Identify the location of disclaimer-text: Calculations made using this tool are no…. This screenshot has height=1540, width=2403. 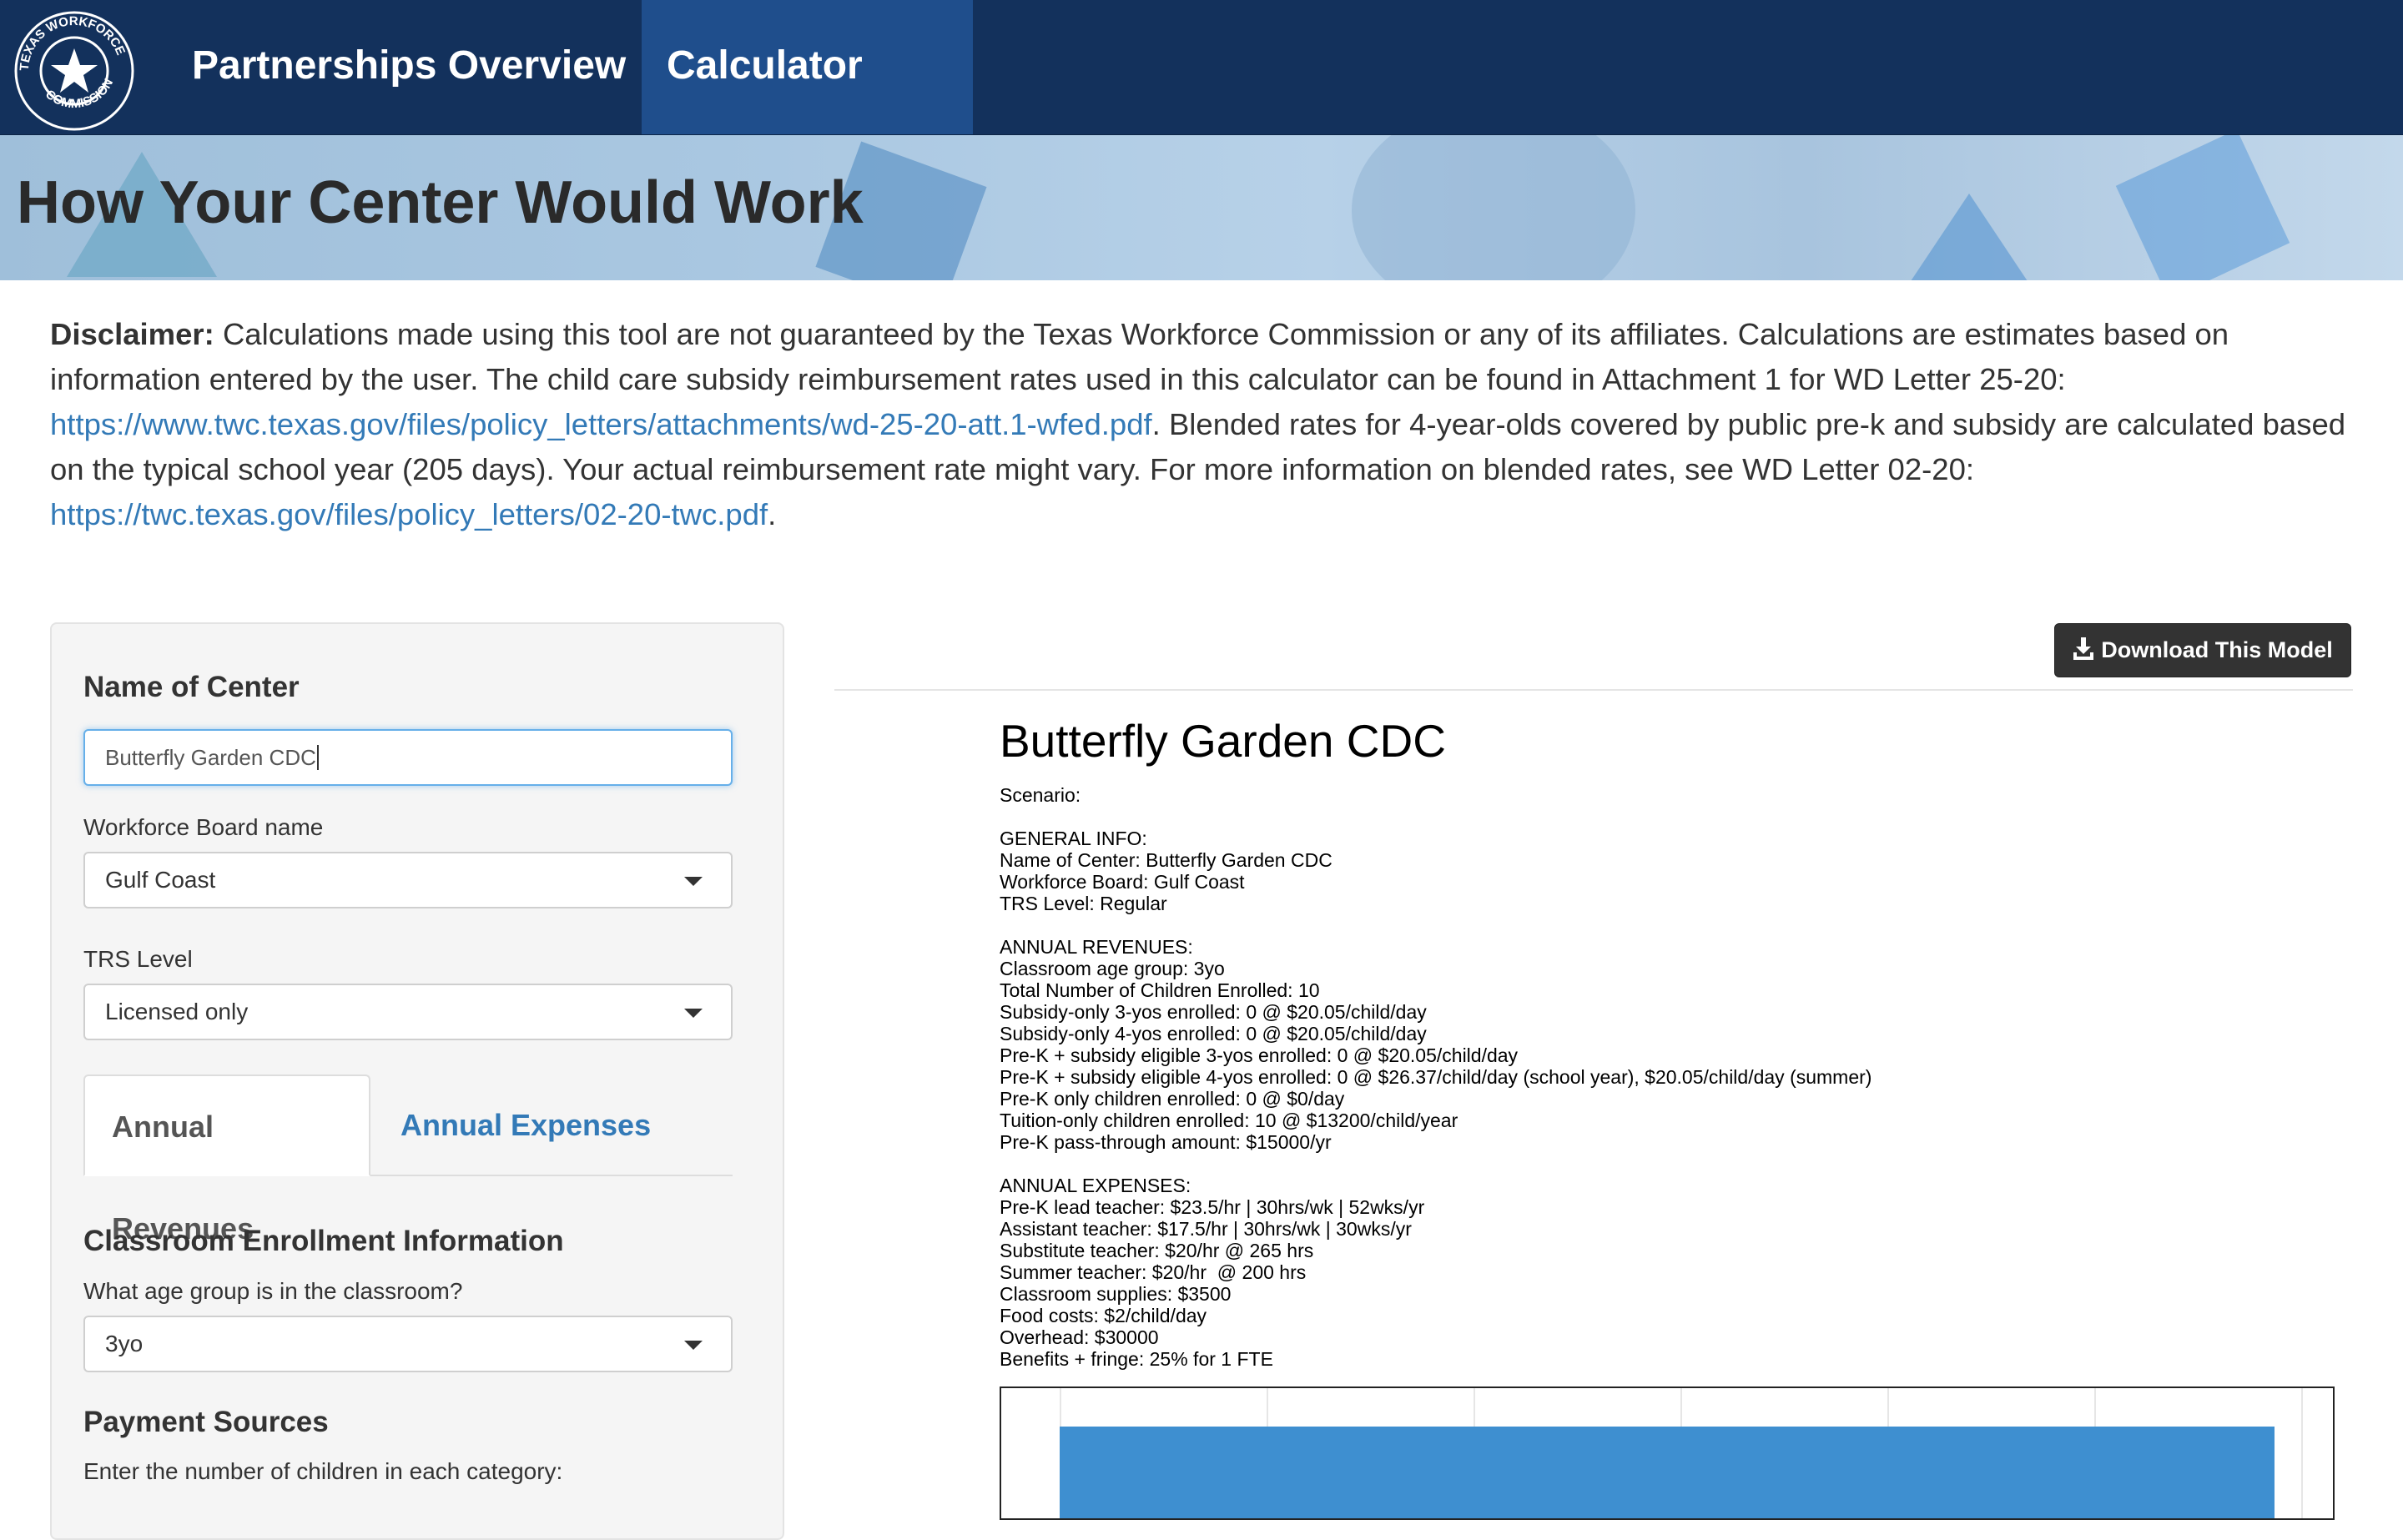
(1139, 356).